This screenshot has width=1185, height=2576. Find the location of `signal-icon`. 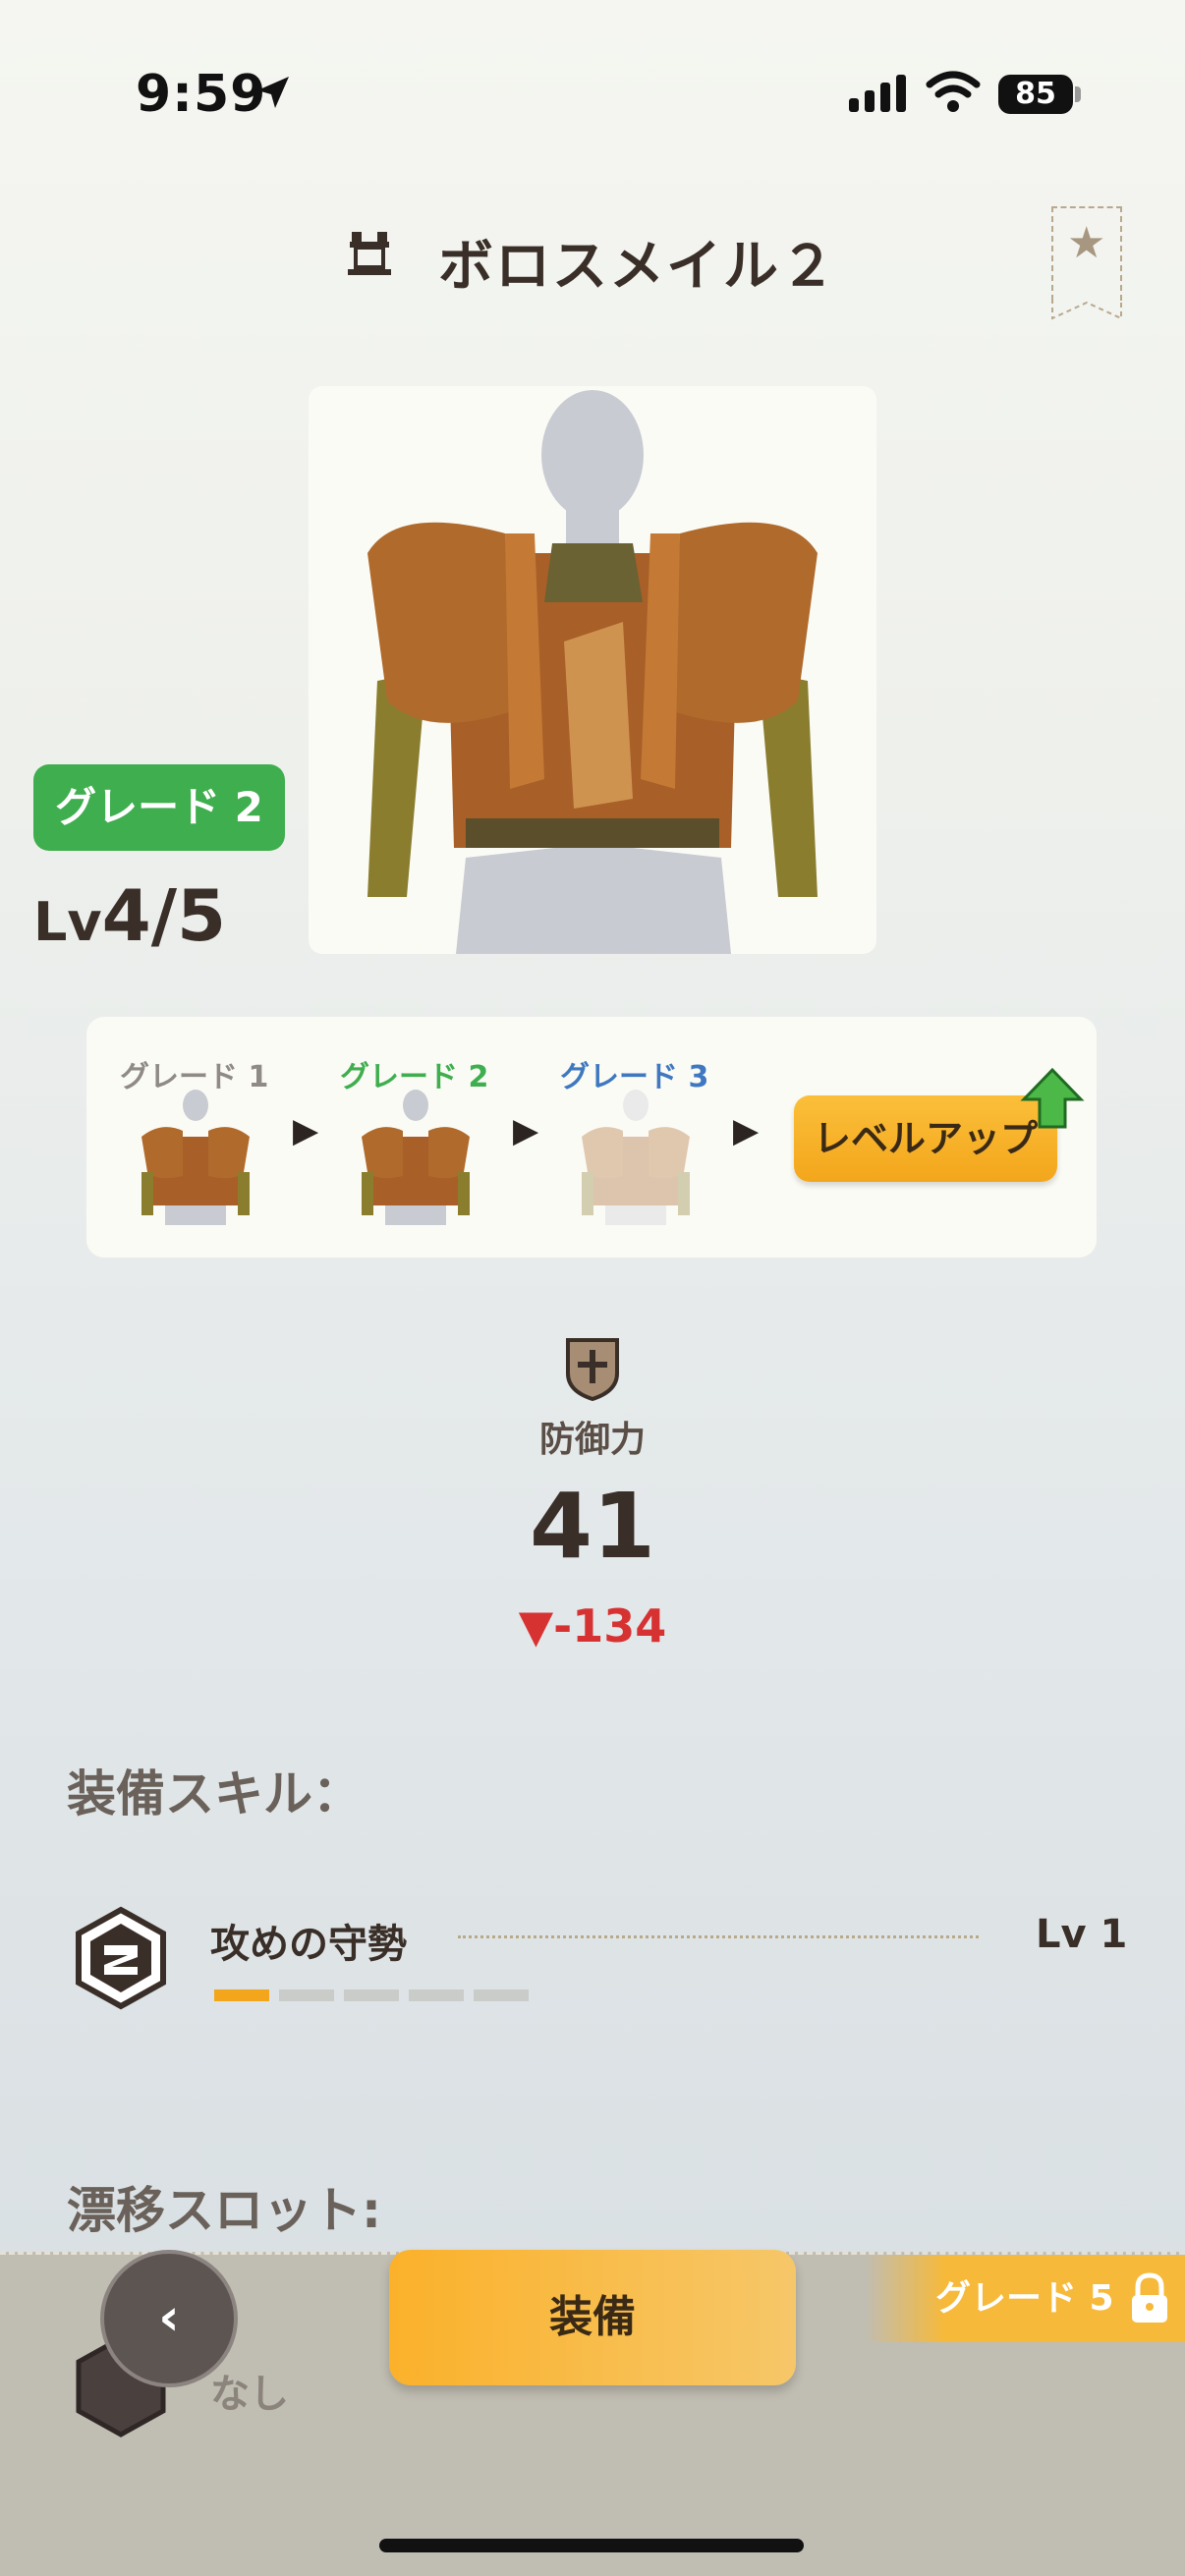

signal-icon is located at coordinates (878, 93).